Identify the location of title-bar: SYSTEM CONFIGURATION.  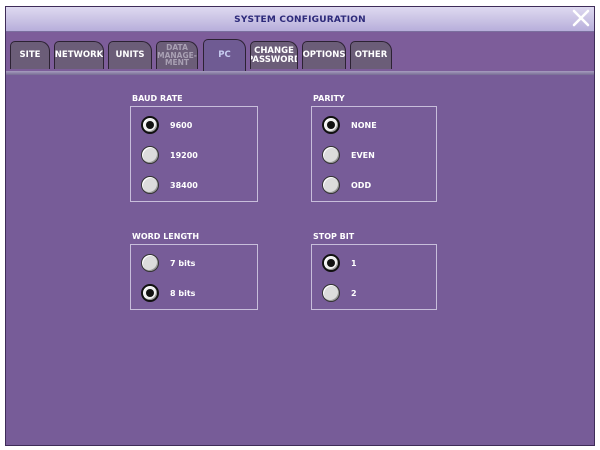
(300, 19).